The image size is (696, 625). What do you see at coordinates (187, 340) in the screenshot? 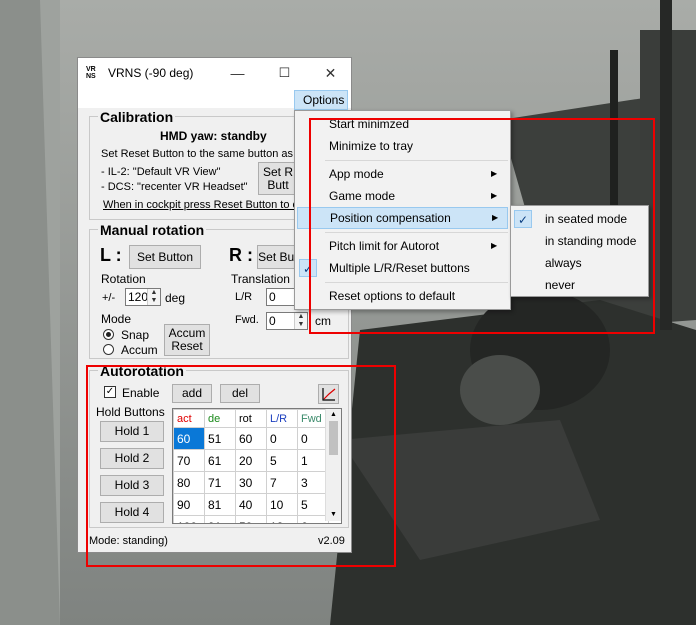
I see `accum-reset-button: Accum Reset` at bounding box center [187, 340].